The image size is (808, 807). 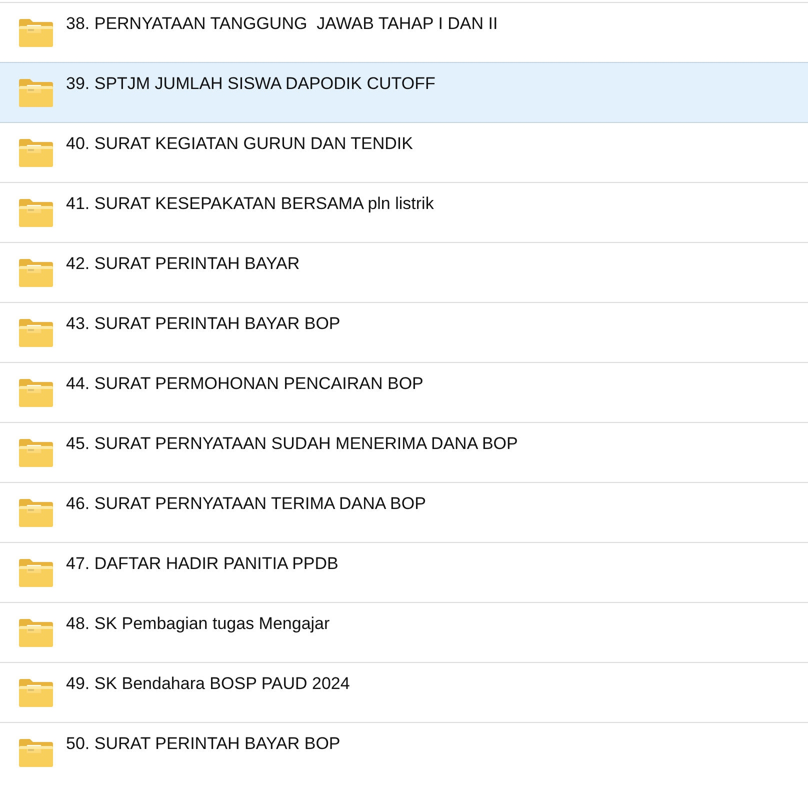 I want to click on folder-name: 38. PERNYATAAN TANGGUNG JAWAB TAHAP I DAN II, so click(x=282, y=24).